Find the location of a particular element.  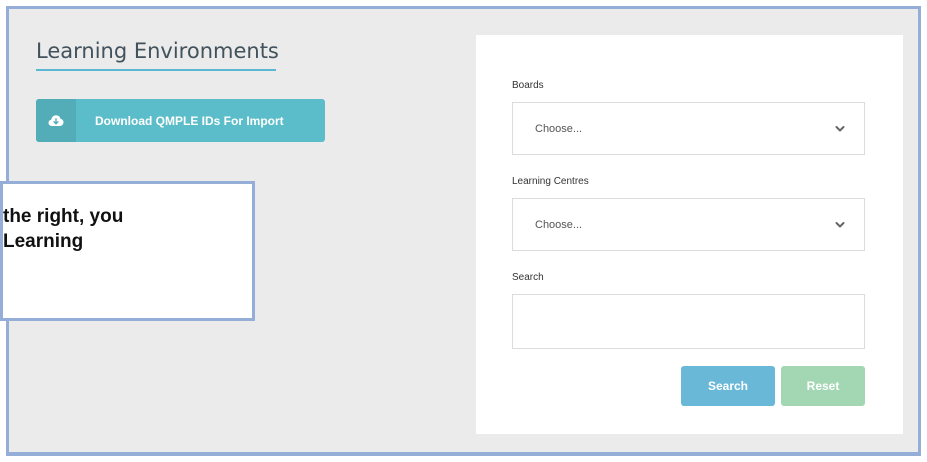

search-button: Search is located at coordinates (728, 386).